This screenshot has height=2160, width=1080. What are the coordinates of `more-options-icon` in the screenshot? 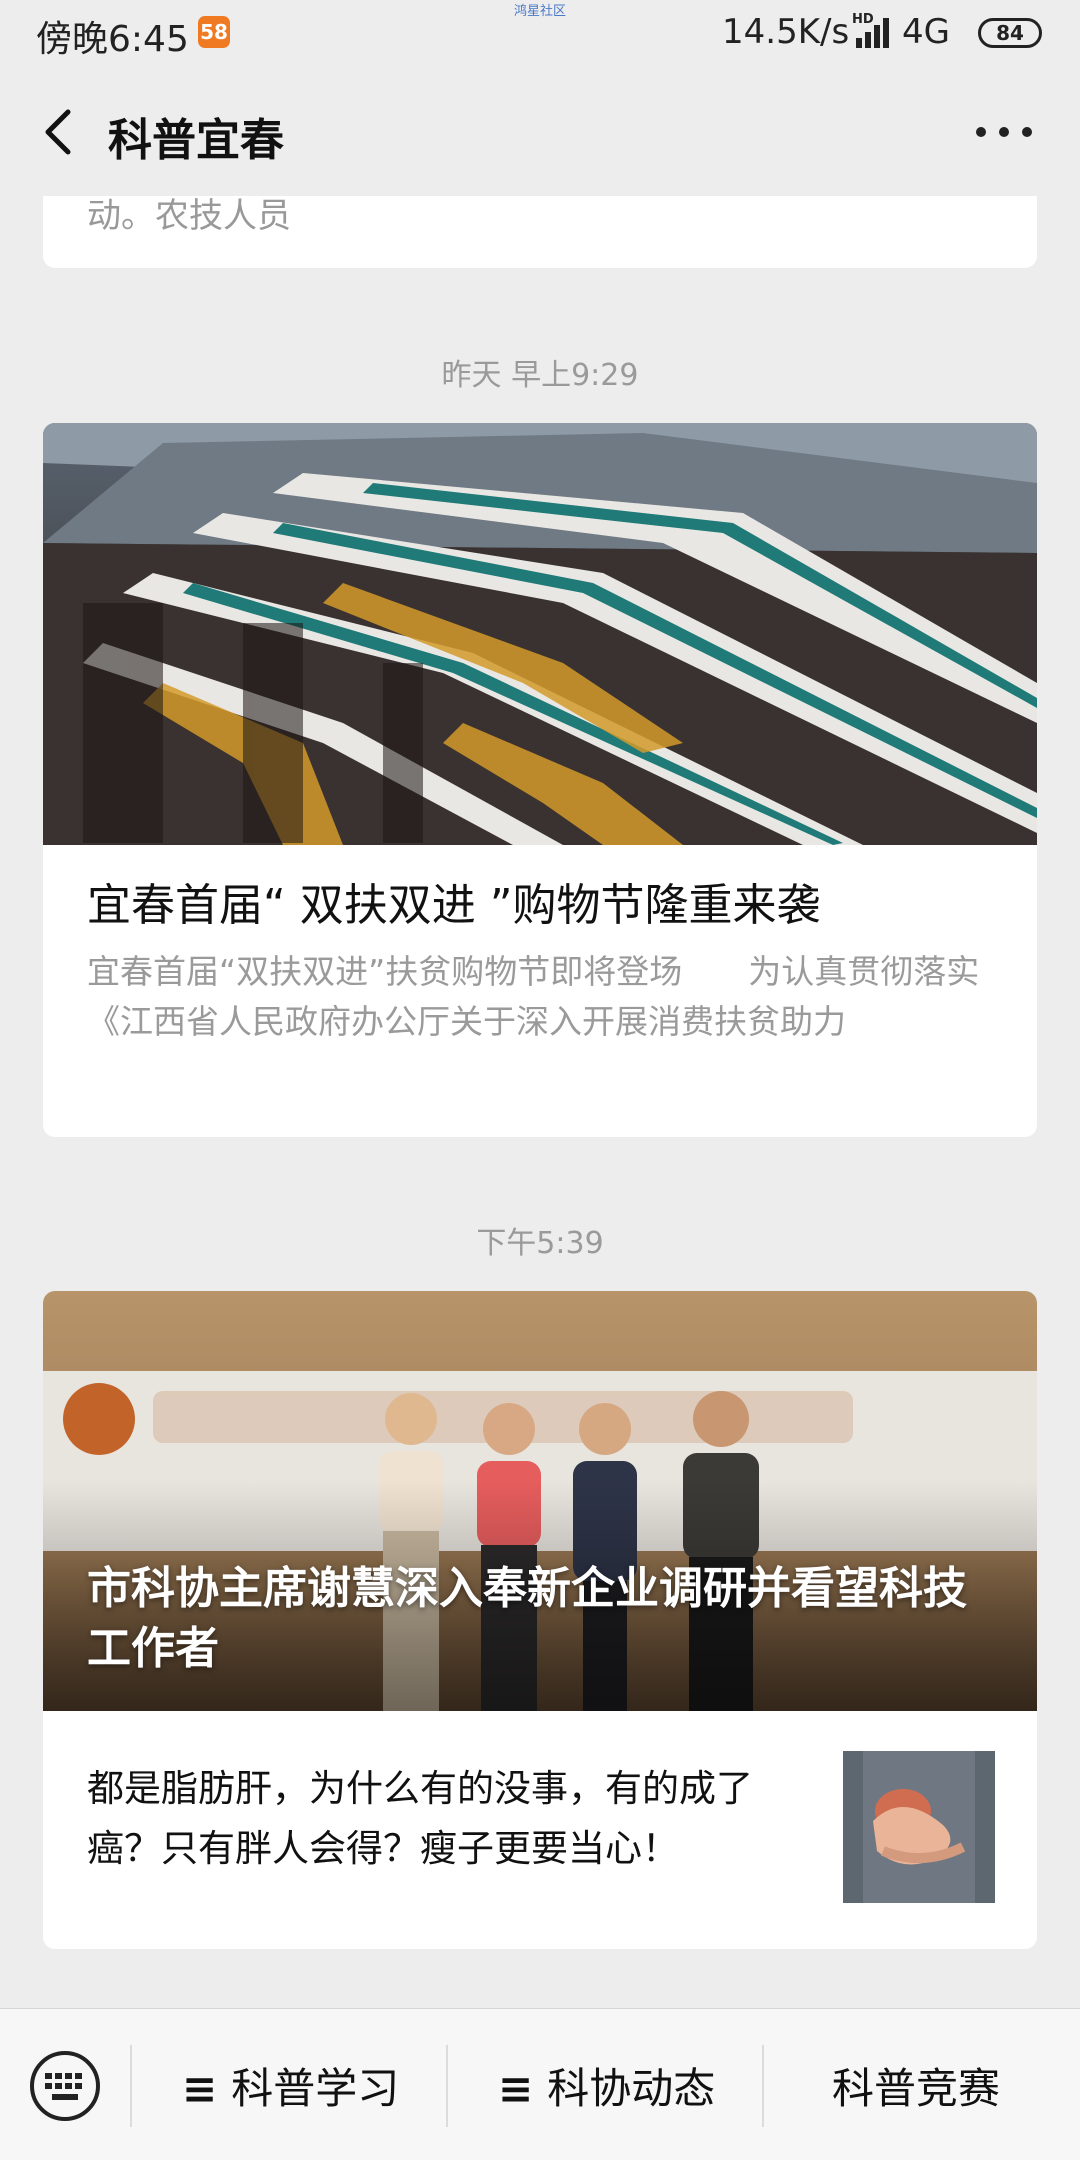 It's located at (1004, 132).